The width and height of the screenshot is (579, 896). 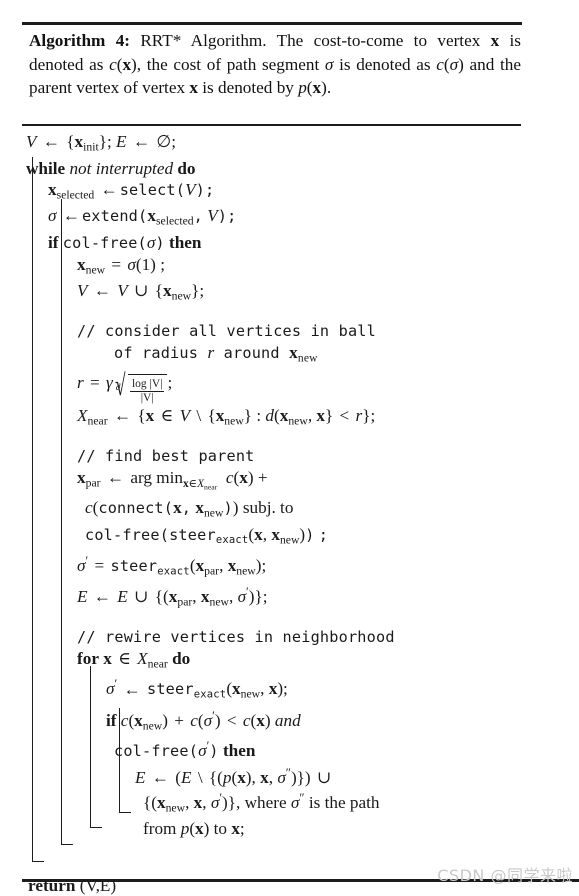 What do you see at coordinates (239, 751) in the screenshot?
I see `keyword-then-rewire: then` at bounding box center [239, 751].